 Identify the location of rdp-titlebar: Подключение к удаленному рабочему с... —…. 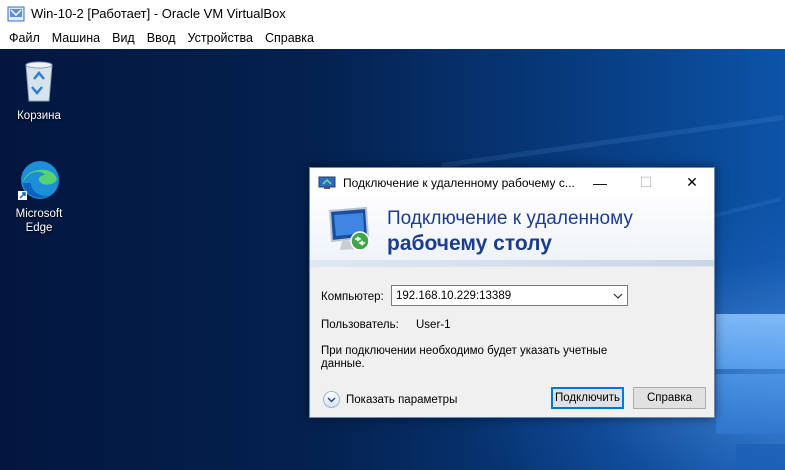
(512, 182).